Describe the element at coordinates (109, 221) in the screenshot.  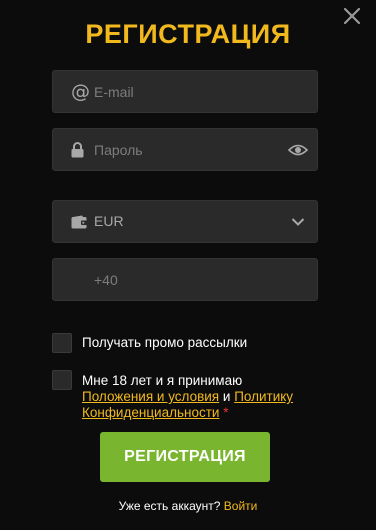
I see `currency-value: EUR` at that location.